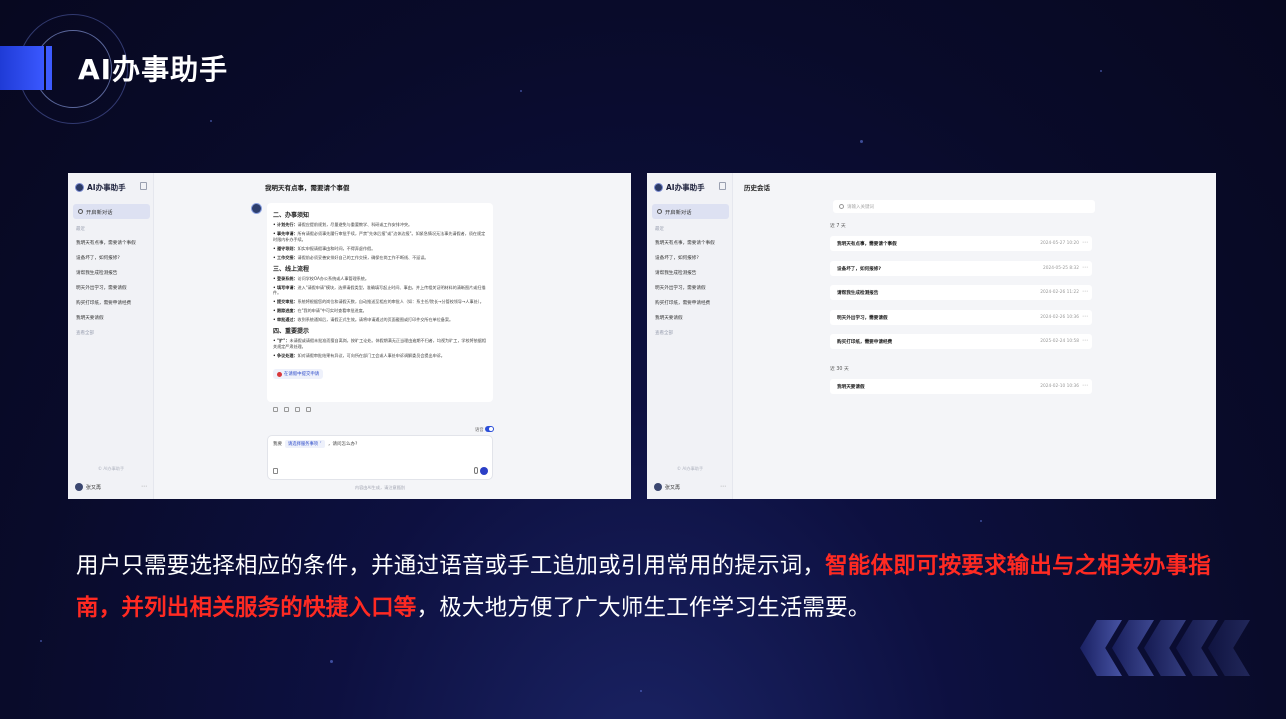  Describe the element at coordinates (380, 487) in the screenshot. I see `ai-disclaimer: 内容由AI生成，请注意甄别` at that location.